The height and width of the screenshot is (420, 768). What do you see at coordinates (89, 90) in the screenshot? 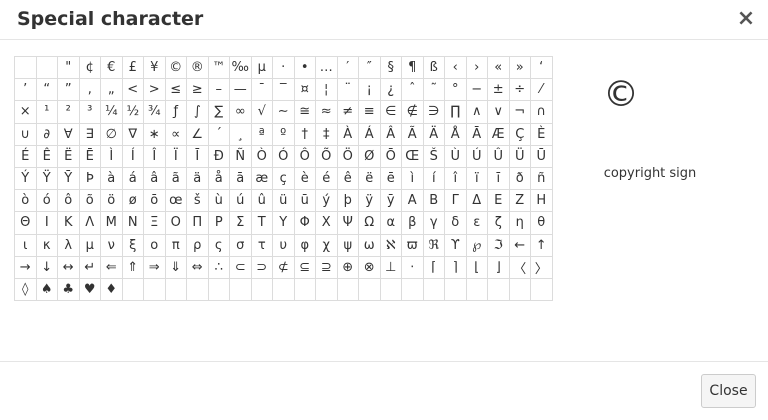
I see `character-cell: ‚` at bounding box center [89, 90].